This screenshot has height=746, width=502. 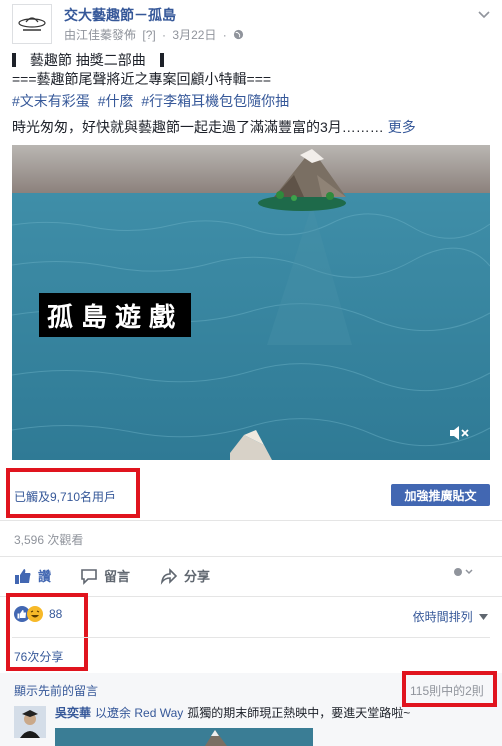 What do you see at coordinates (149, 35) in the screenshot?
I see `info-badge: [?]` at bounding box center [149, 35].